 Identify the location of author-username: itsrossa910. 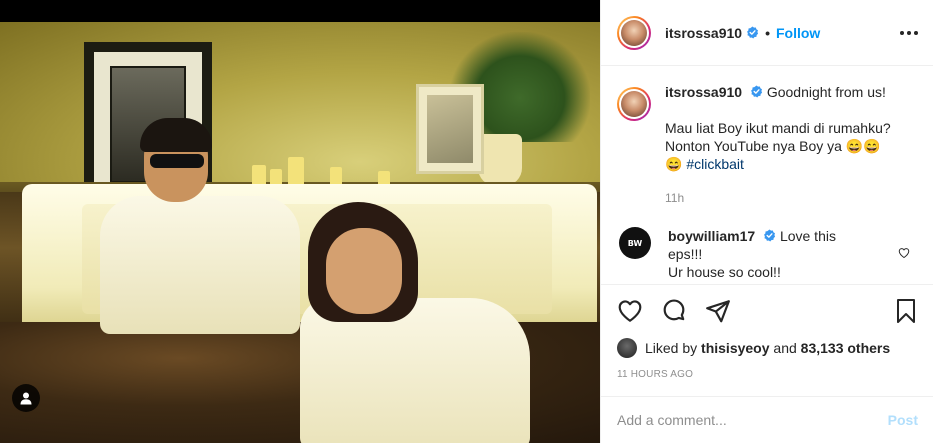
(703, 33).